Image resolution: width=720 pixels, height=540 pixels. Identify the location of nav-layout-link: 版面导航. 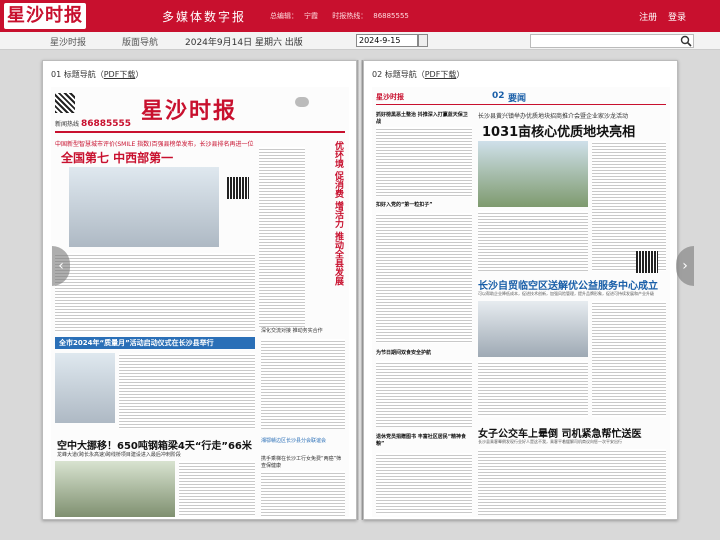
(140, 41).